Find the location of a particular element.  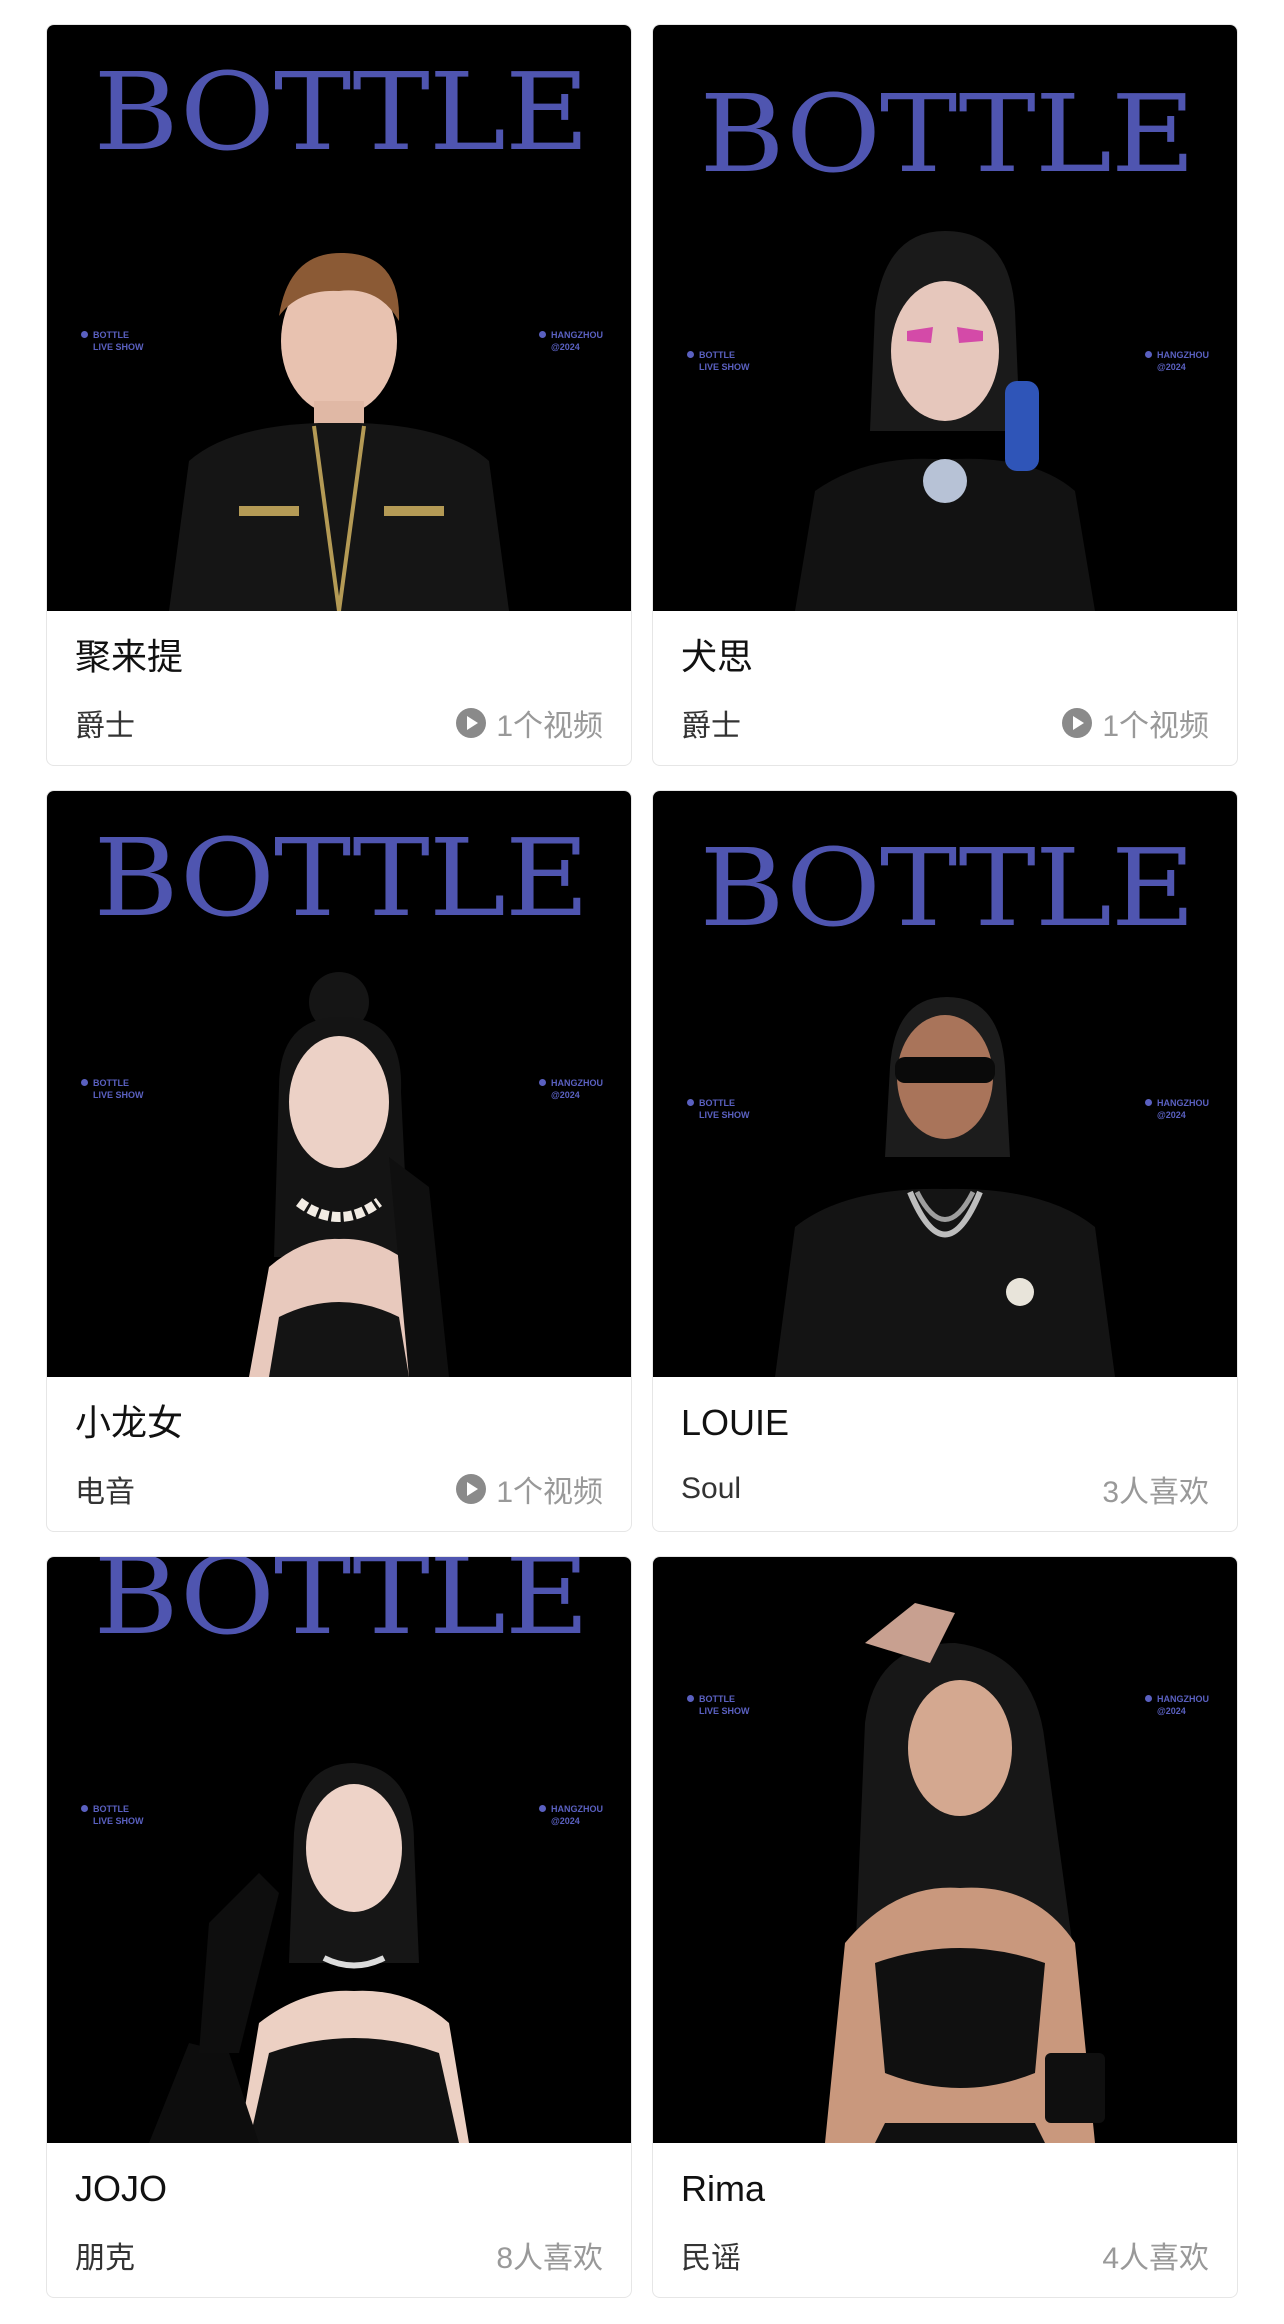

like-count: 4人喜欢 is located at coordinates (1155, 2258).